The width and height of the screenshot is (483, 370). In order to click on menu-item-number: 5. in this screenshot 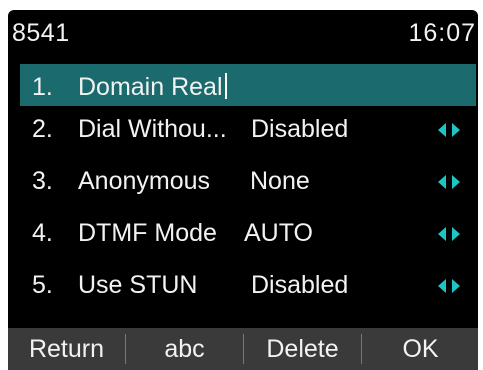, I will do `click(42, 285)`.